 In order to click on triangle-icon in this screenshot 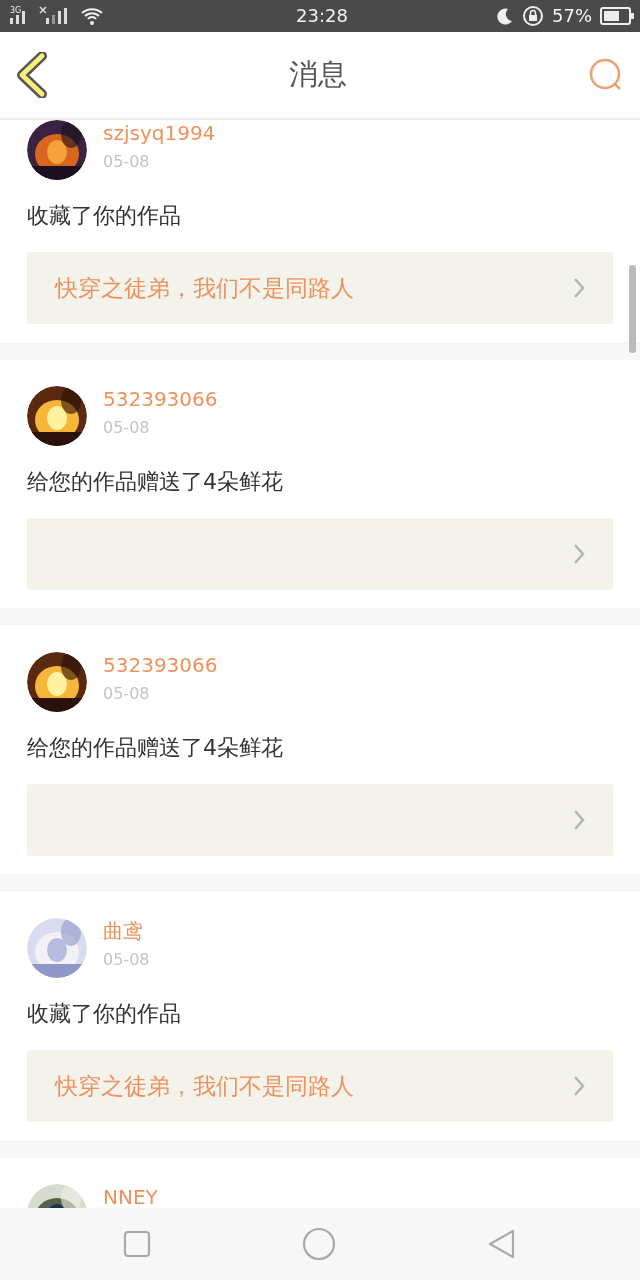, I will do `click(501, 1244)`.